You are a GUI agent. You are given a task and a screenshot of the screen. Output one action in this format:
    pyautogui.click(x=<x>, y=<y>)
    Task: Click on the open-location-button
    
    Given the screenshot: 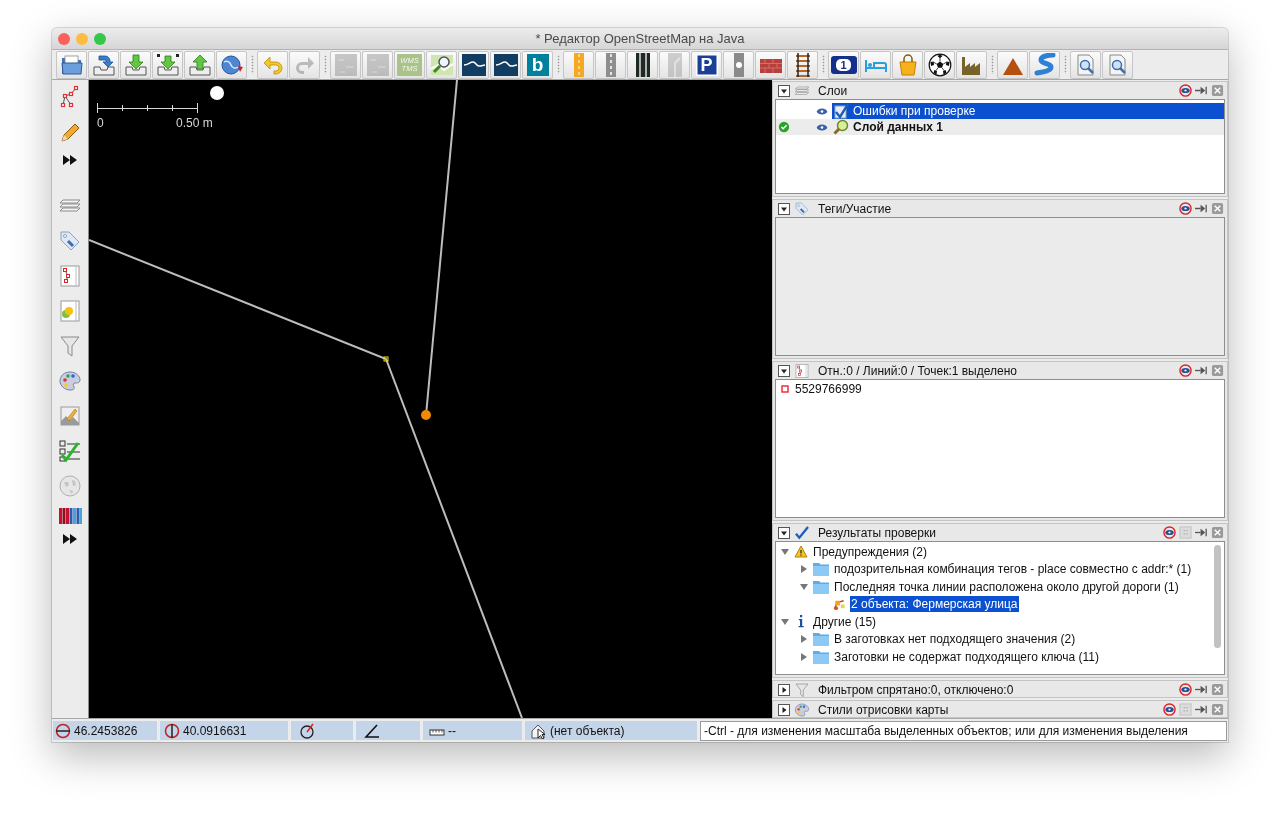 What is the action you would take?
    pyautogui.click(x=103, y=64)
    